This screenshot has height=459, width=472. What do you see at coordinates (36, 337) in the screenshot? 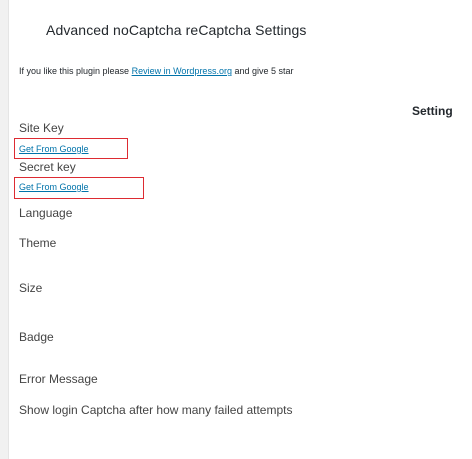
I see `badge-label: Badge` at bounding box center [36, 337].